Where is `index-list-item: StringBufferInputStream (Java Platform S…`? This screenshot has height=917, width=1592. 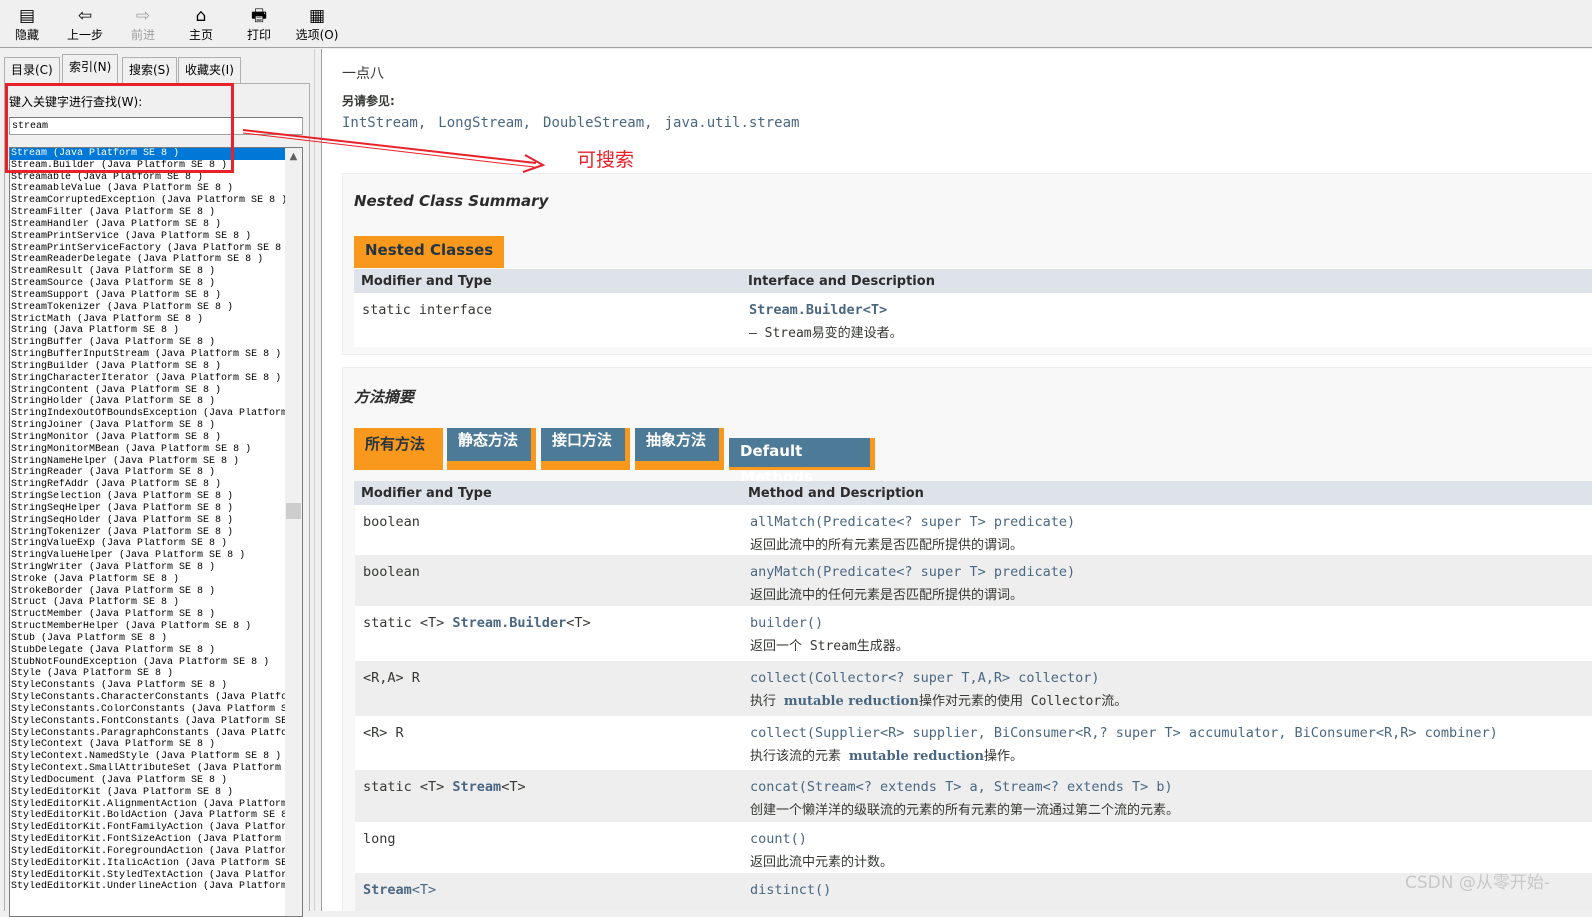
index-list-item: StringBufferInputStream (Java Platform S… is located at coordinates (148, 355).